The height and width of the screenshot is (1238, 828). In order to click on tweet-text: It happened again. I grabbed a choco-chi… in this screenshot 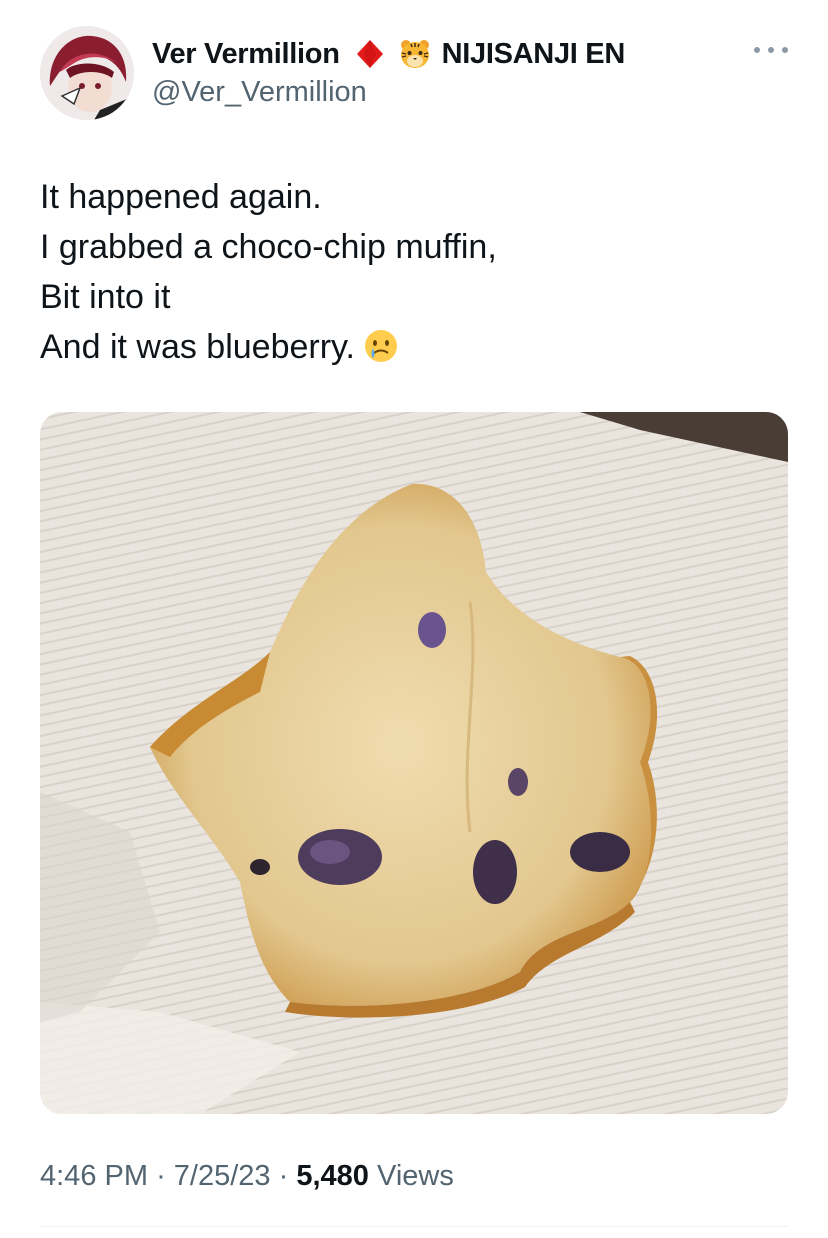, I will do `click(414, 272)`.